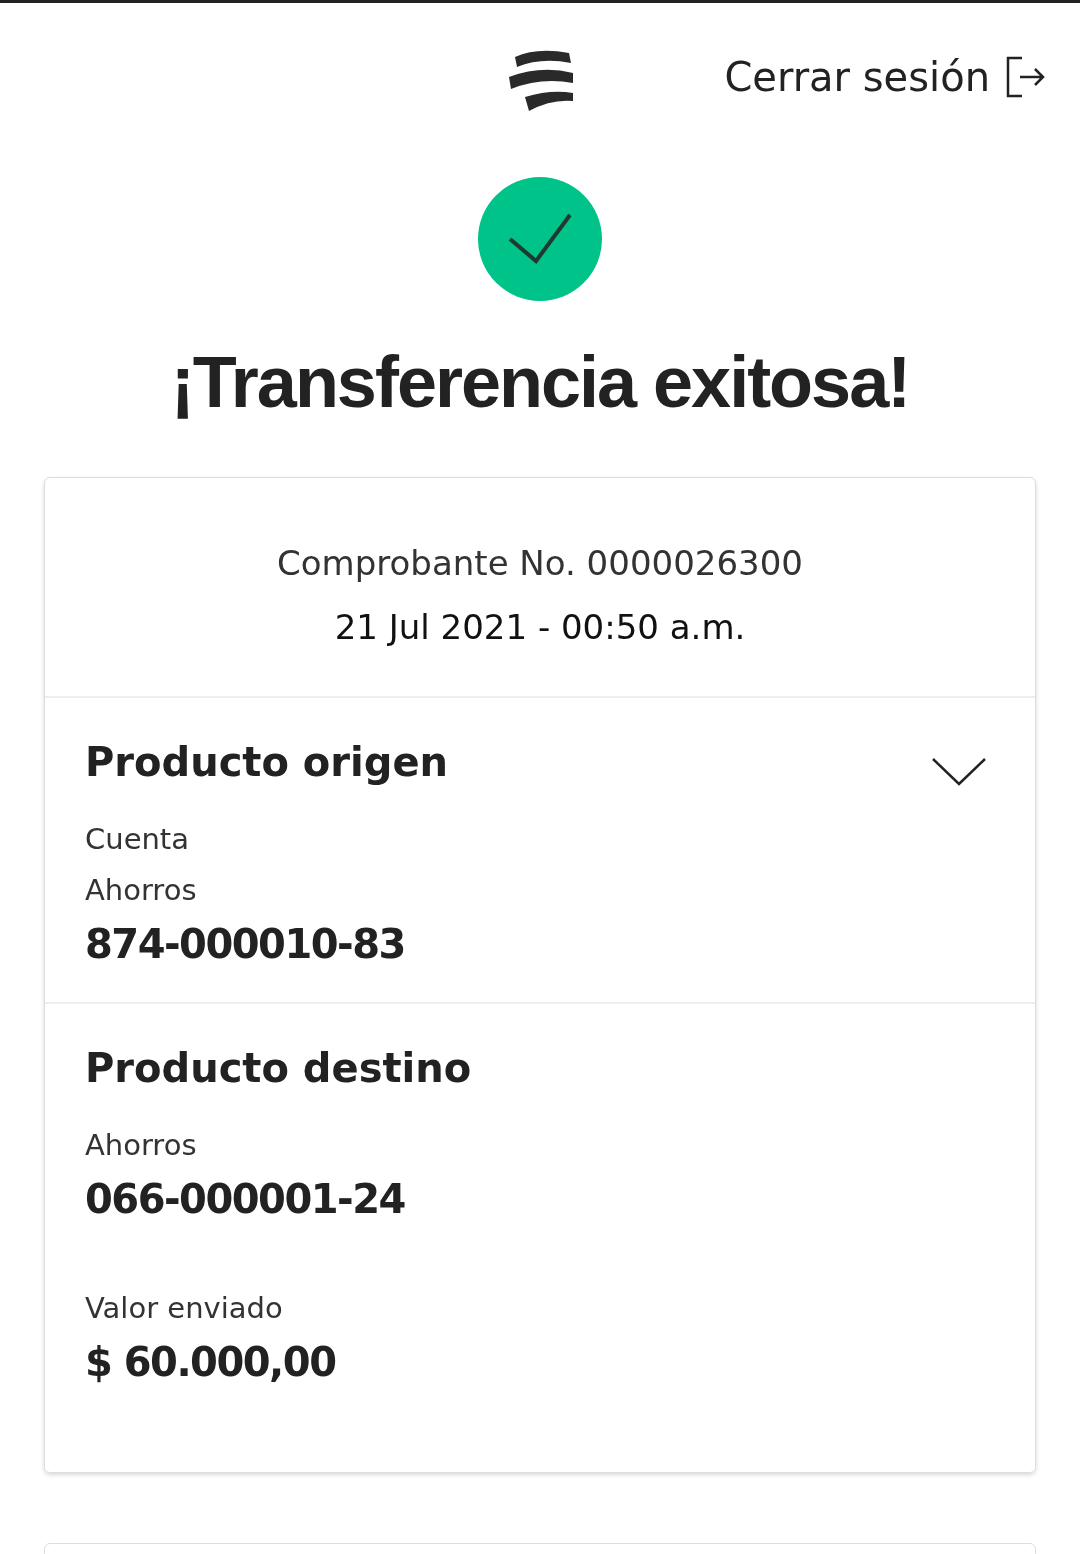  What do you see at coordinates (245, 944) in the screenshot?
I see `field-value: 874-000010-83` at bounding box center [245, 944].